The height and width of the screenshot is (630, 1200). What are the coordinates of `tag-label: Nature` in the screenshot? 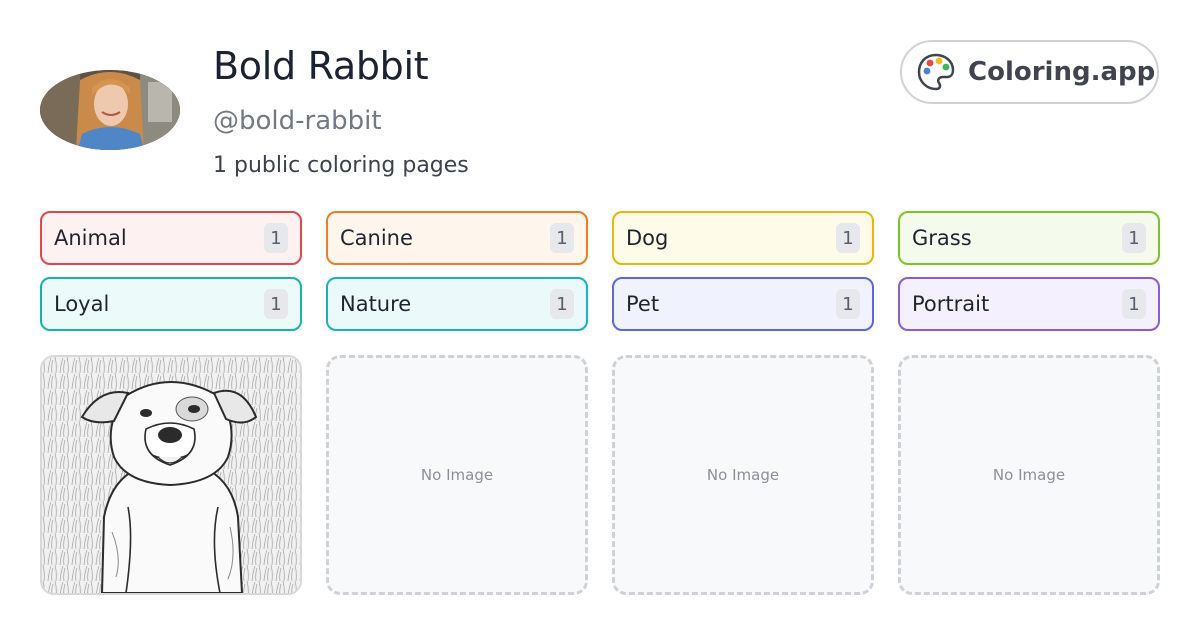 It's located at (376, 304).